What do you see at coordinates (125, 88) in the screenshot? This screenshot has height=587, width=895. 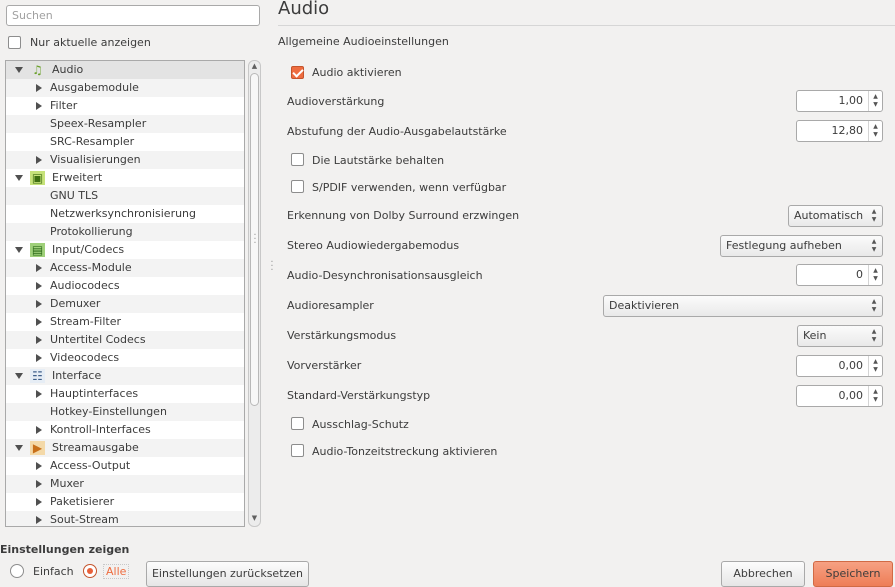 I see `tree-item: Ausgabemodule` at bounding box center [125, 88].